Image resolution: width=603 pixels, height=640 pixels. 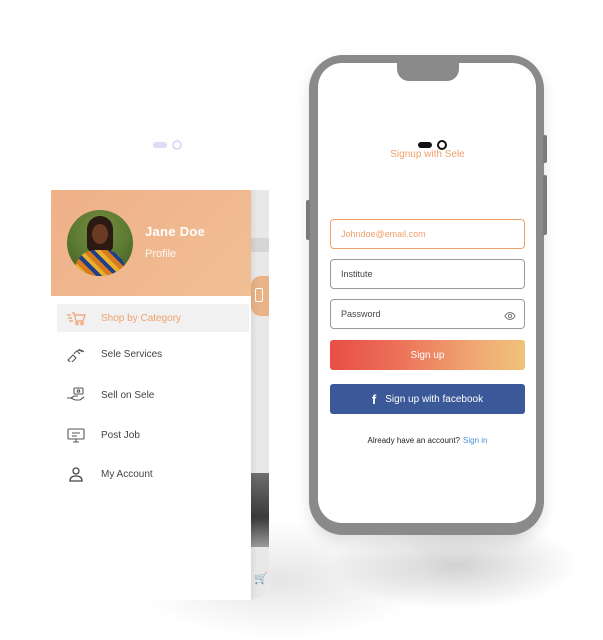 I want to click on menu-label: Shop by Category, so click(x=141, y=318).